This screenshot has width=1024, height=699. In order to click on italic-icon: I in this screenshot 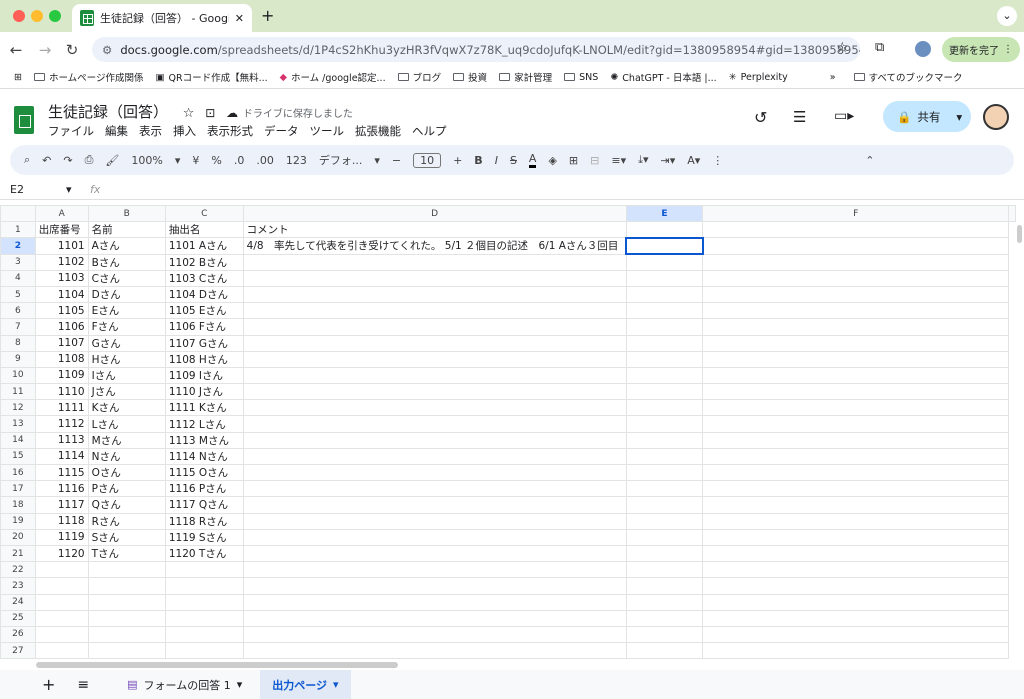, I will do `click(496, 160)`.